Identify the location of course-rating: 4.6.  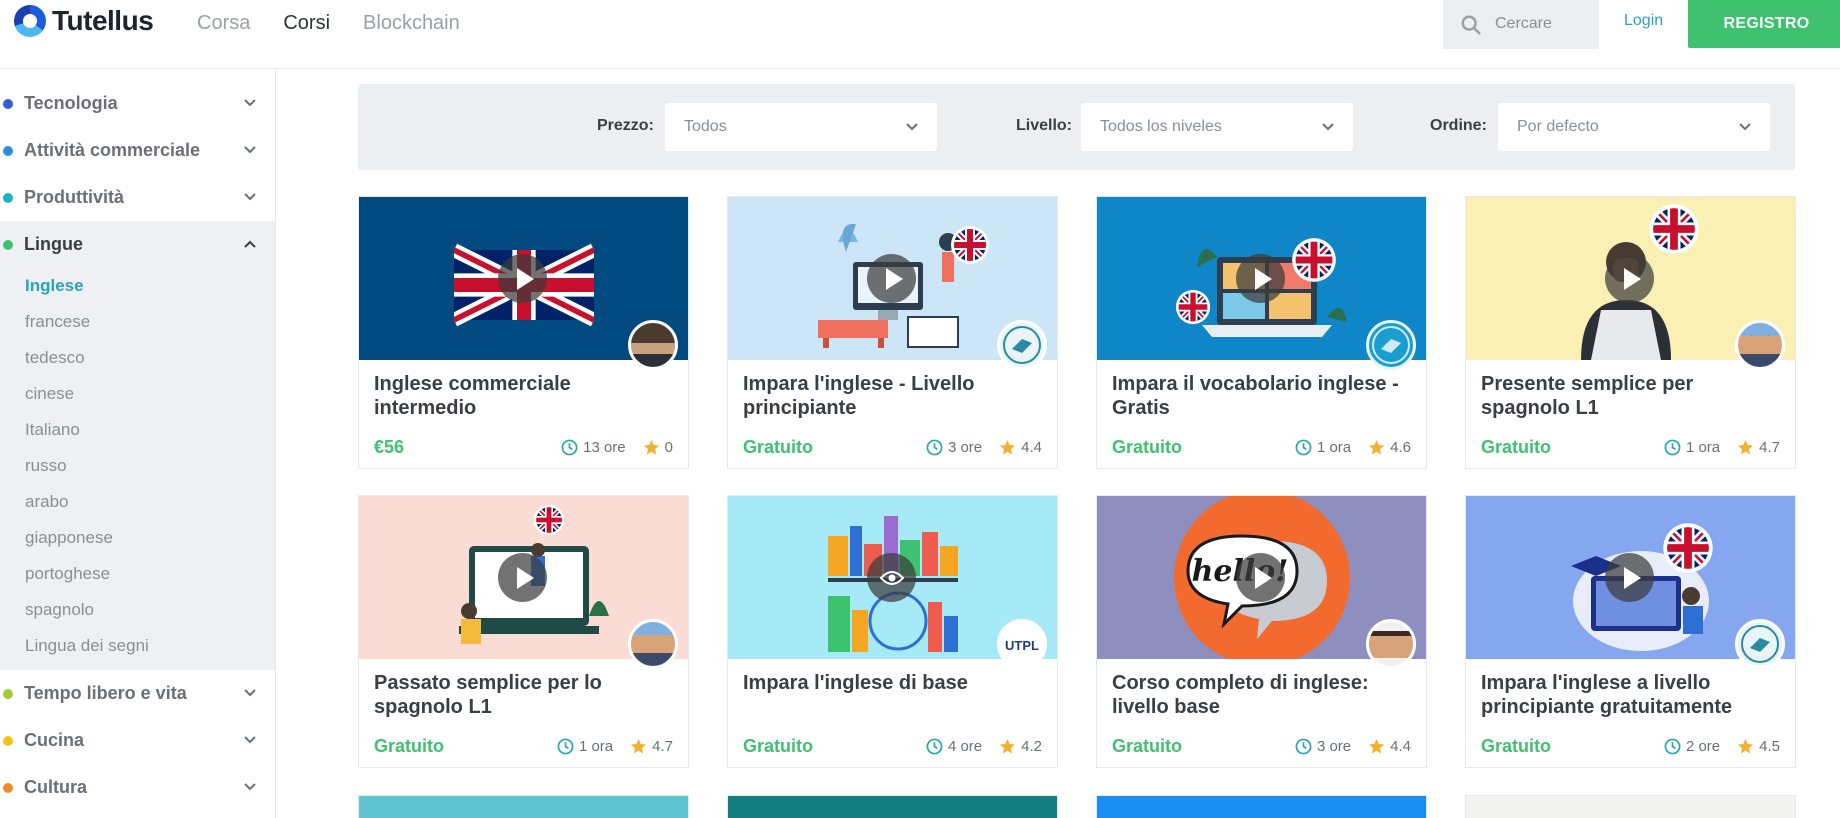
(1400, 447).